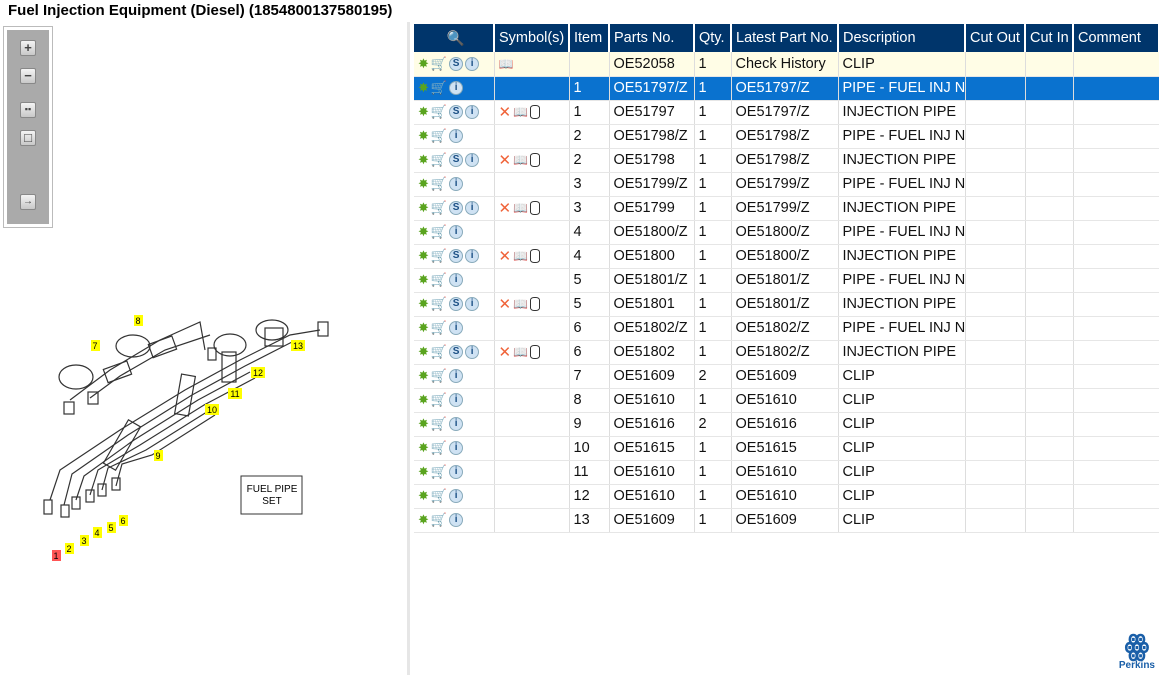  I want to click on table-row: ✸ 🛒 Si ✕ 📖 6 OE51802 1 OE51802/Z INJECTION PIPE, so click(786, 352).